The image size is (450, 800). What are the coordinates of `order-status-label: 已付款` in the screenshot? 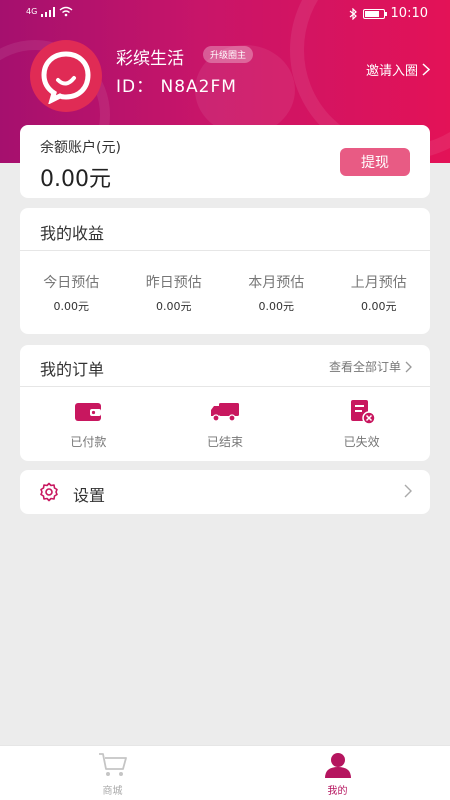 It's located at (88, 442).